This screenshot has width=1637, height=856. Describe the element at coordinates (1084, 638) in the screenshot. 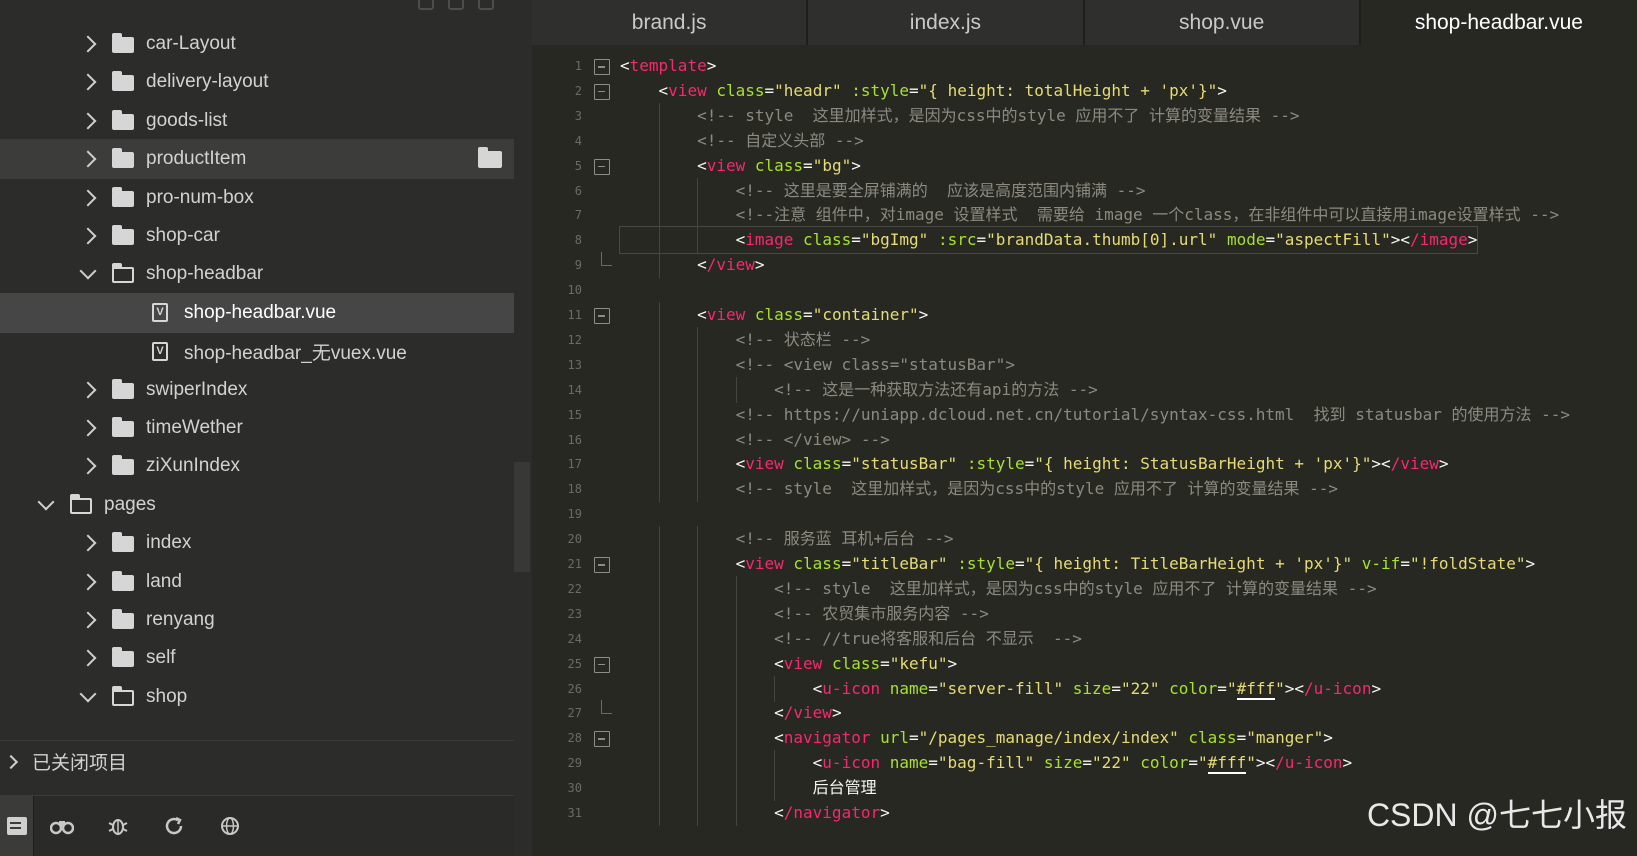

I see `code-line: 24 <!-- //true将客服和后台 不显示 -->` at that location.